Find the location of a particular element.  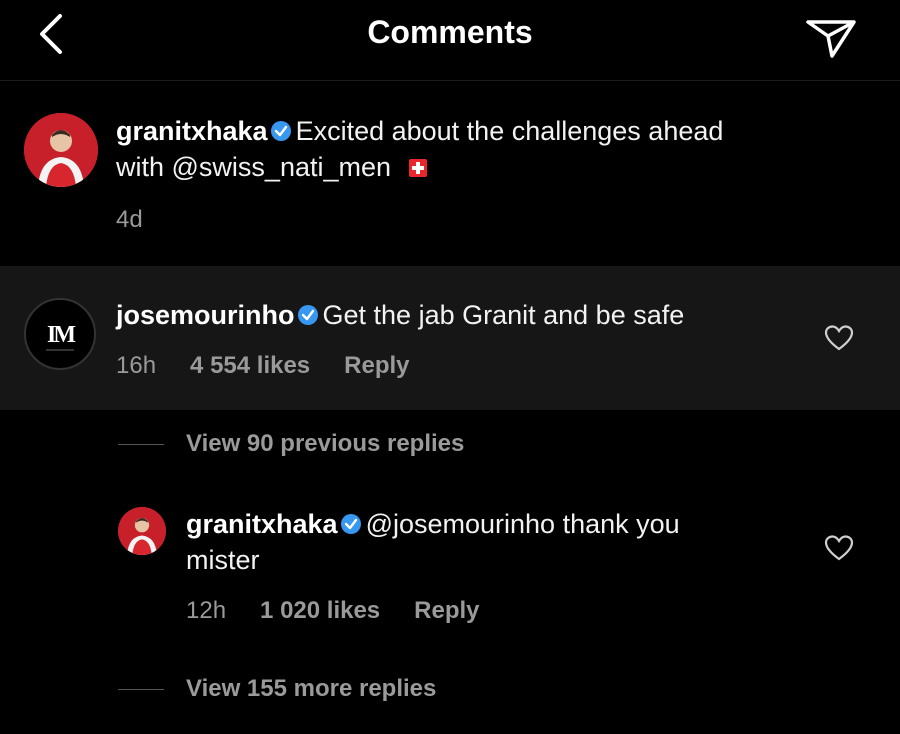

share-button is located at coordinates (830, 33).